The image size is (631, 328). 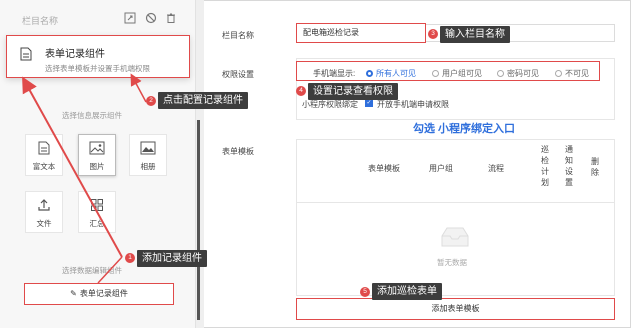 I want to click on annotation-arrows, so click(x=84, y=178).